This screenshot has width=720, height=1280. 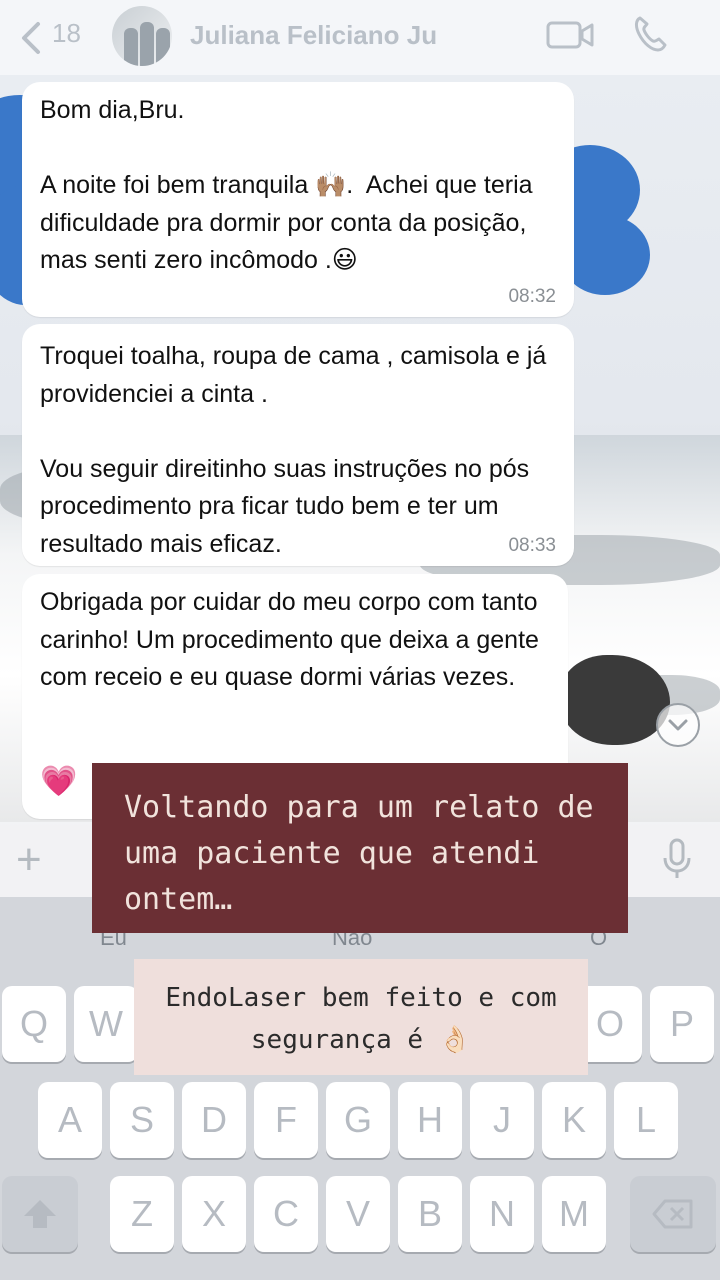 What do you see at coordinates (214, 1120) in the screenshot?
I see `key: D` at bounding box center [214, 1120].